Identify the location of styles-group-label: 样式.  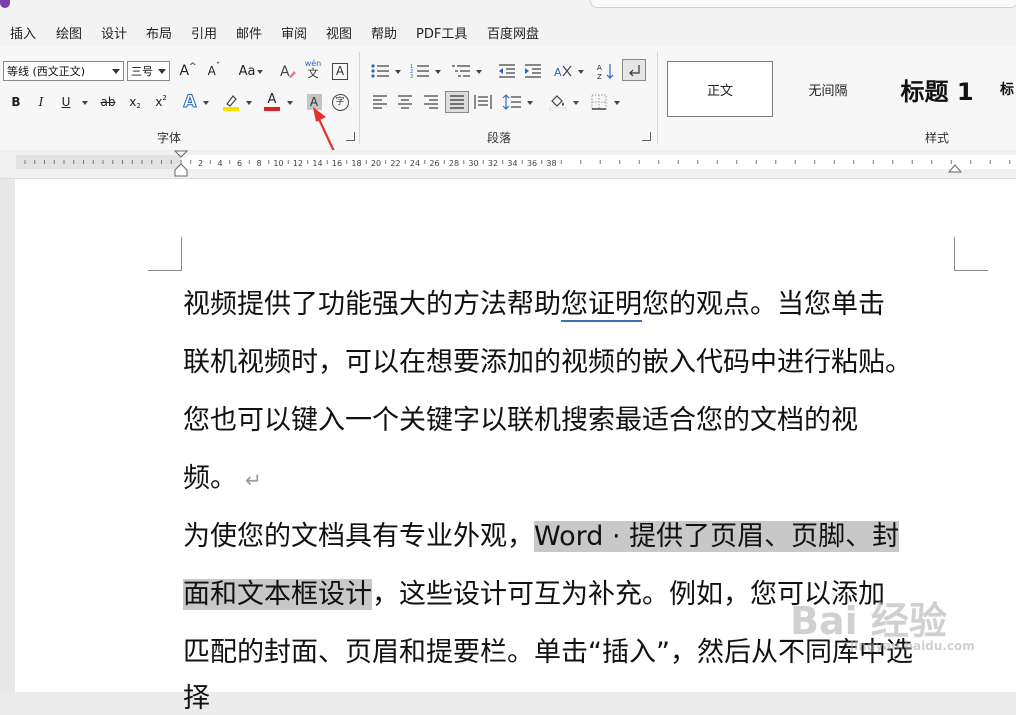
(937, 138).